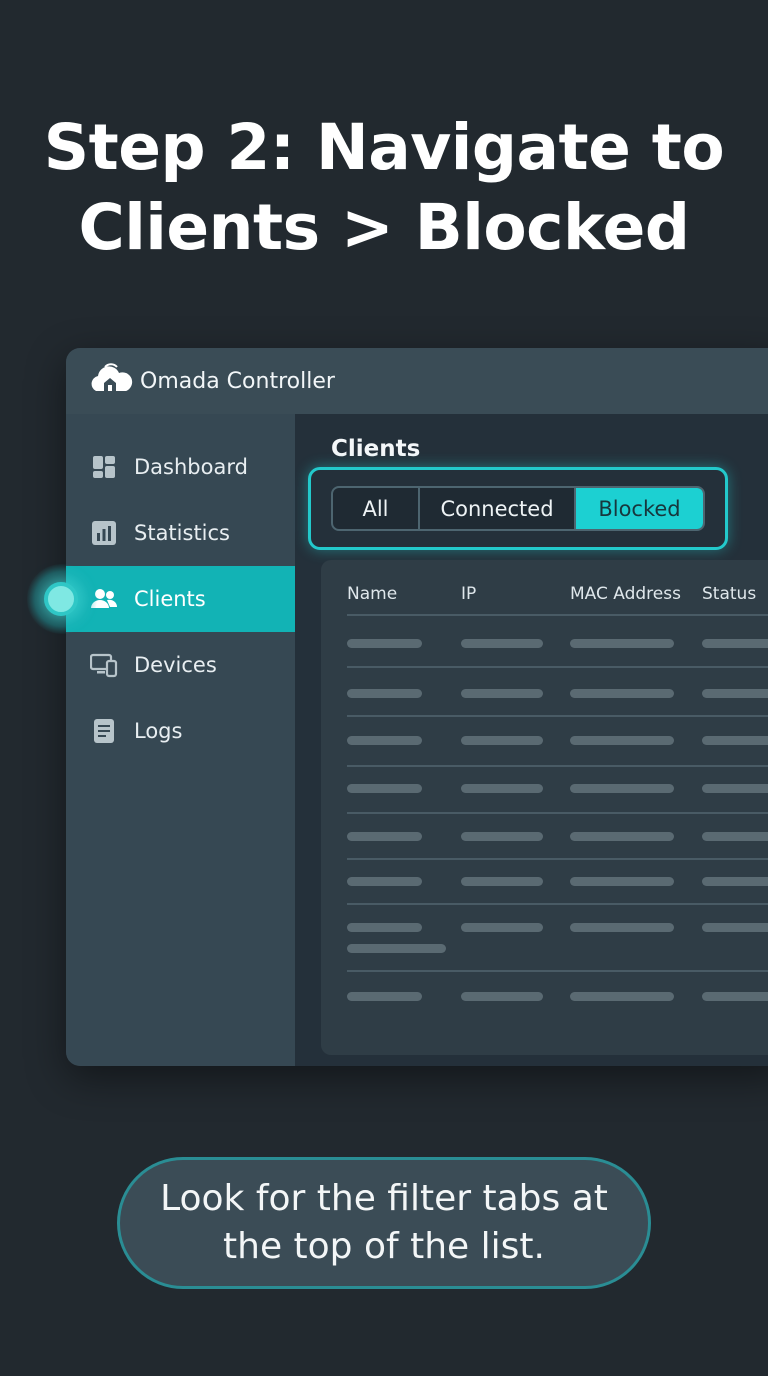  I want to click on filter-tabs: All Connected Blocked, so click(518, 508).